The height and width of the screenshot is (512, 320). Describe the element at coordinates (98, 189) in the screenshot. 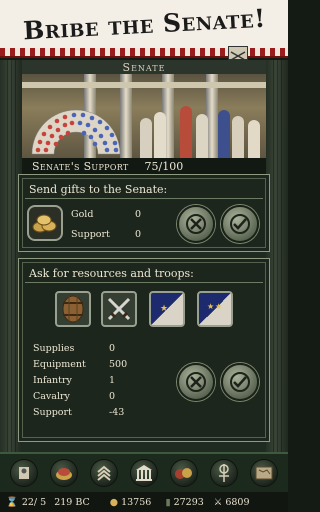

I see `gifts-header: Send gifts to the Senate:` at that location.